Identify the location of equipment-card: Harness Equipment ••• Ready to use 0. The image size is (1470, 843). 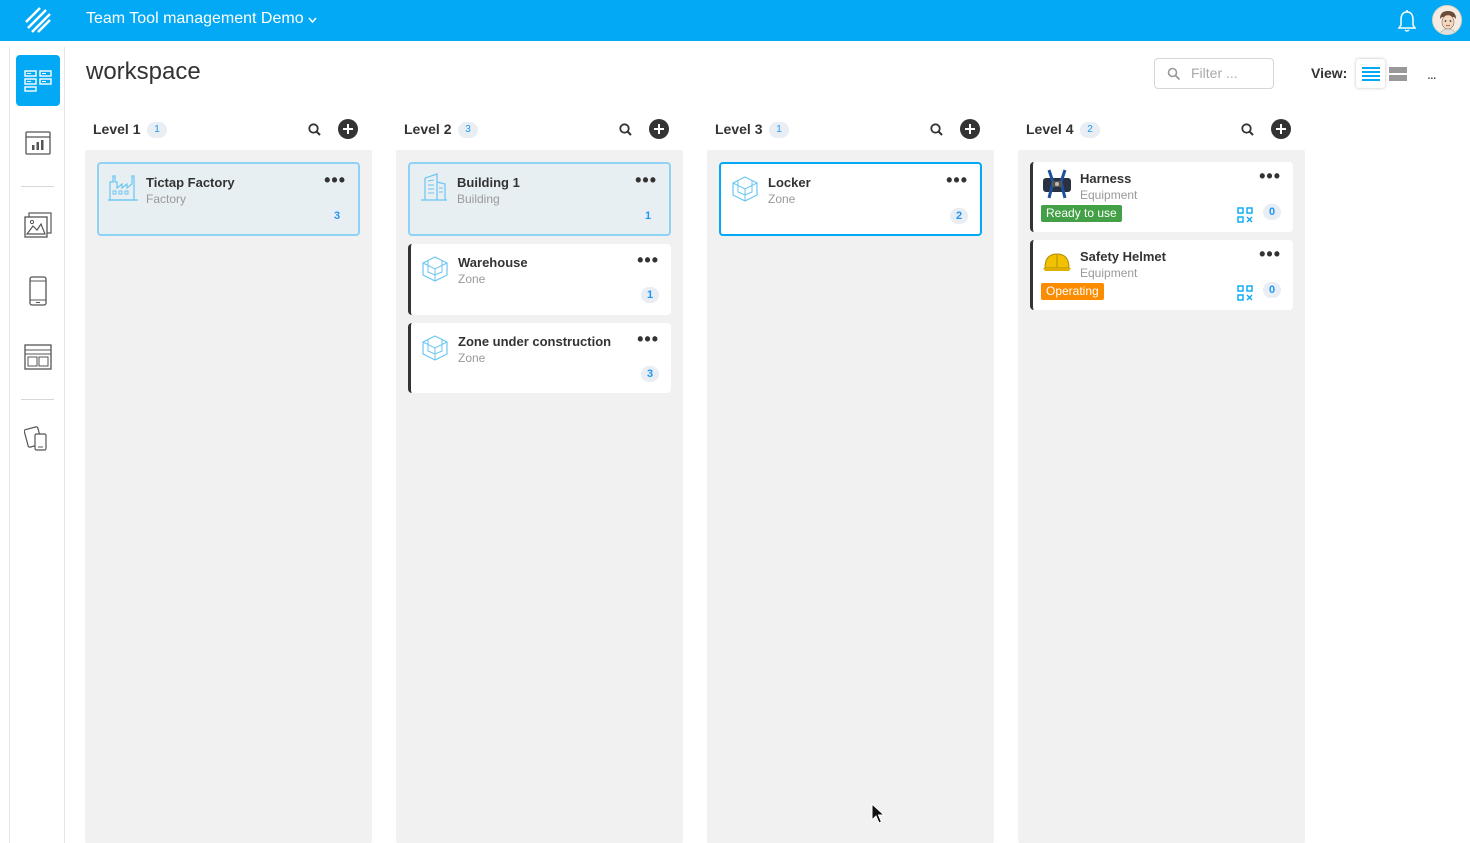
(1161, 197).